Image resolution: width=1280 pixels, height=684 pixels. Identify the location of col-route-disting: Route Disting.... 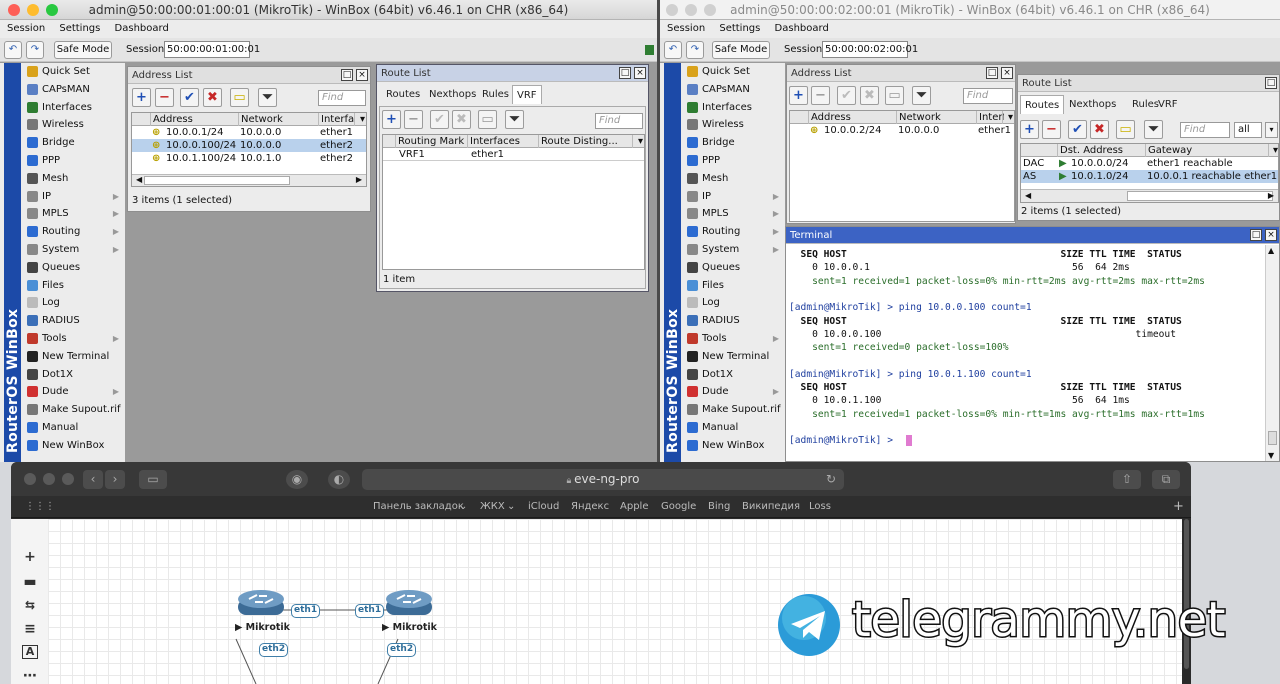
(585, 141).